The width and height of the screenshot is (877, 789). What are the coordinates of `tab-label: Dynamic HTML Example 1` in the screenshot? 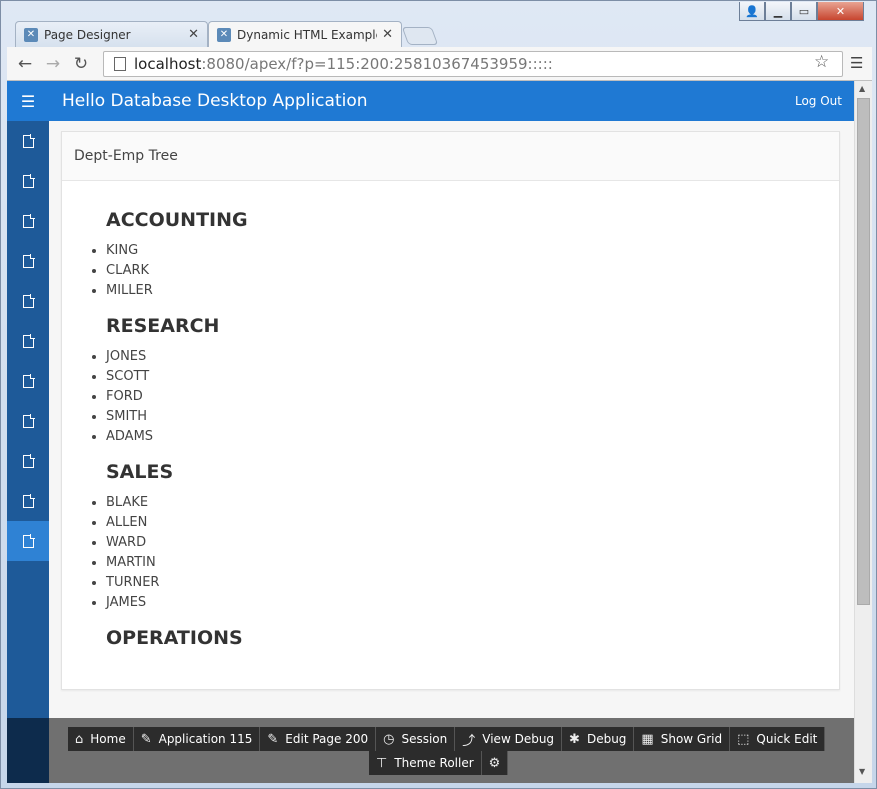 It's located at (307, 34).